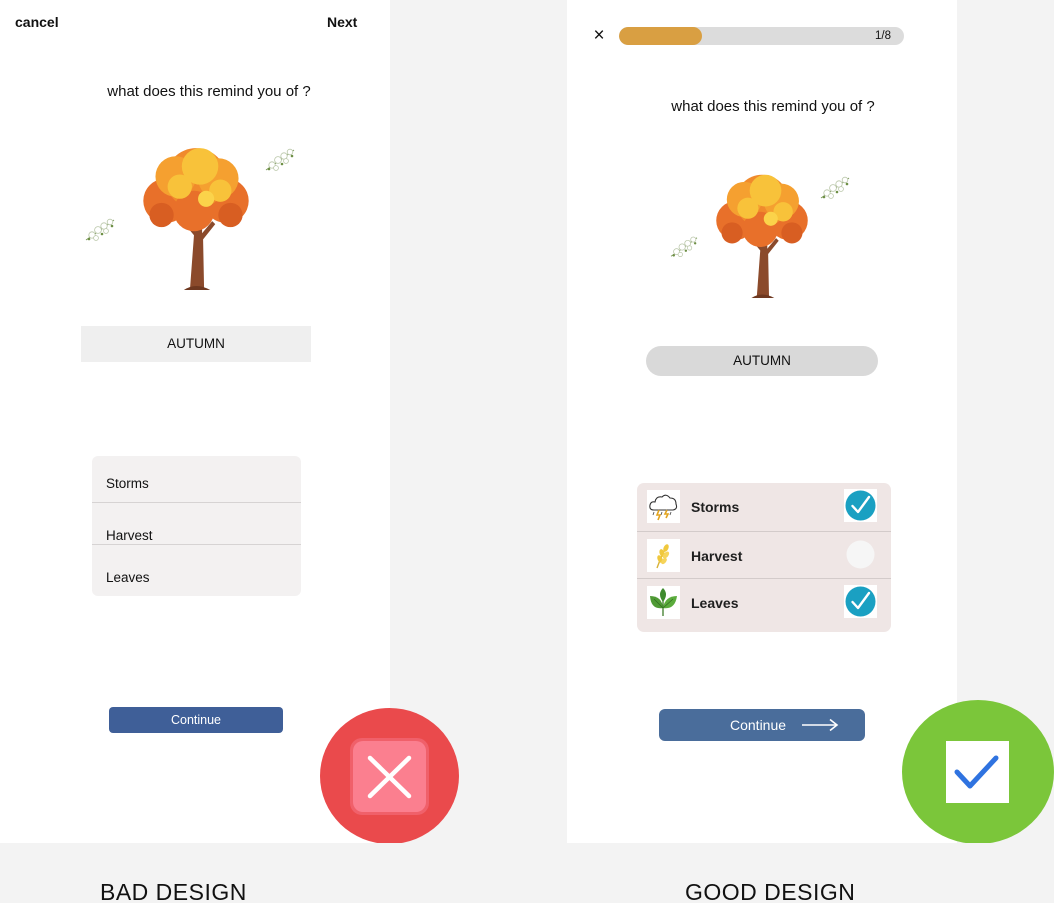 This screenshot has width=1054, height=903. I want to click on unchecked-icon, so click(860, 554).